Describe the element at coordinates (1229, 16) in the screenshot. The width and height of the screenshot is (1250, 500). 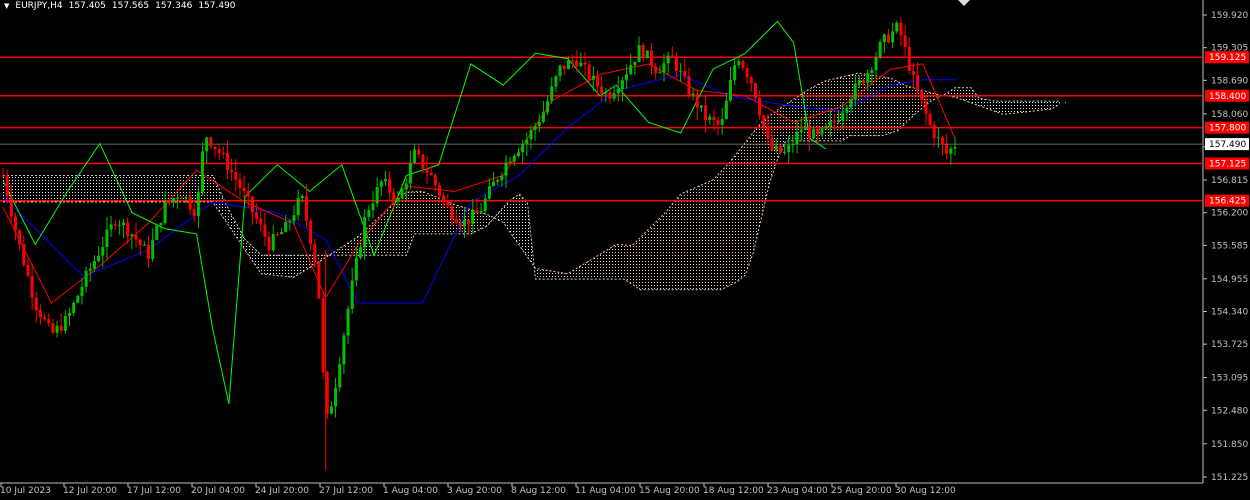
I see `price-tick-label: 159.920` at that location.